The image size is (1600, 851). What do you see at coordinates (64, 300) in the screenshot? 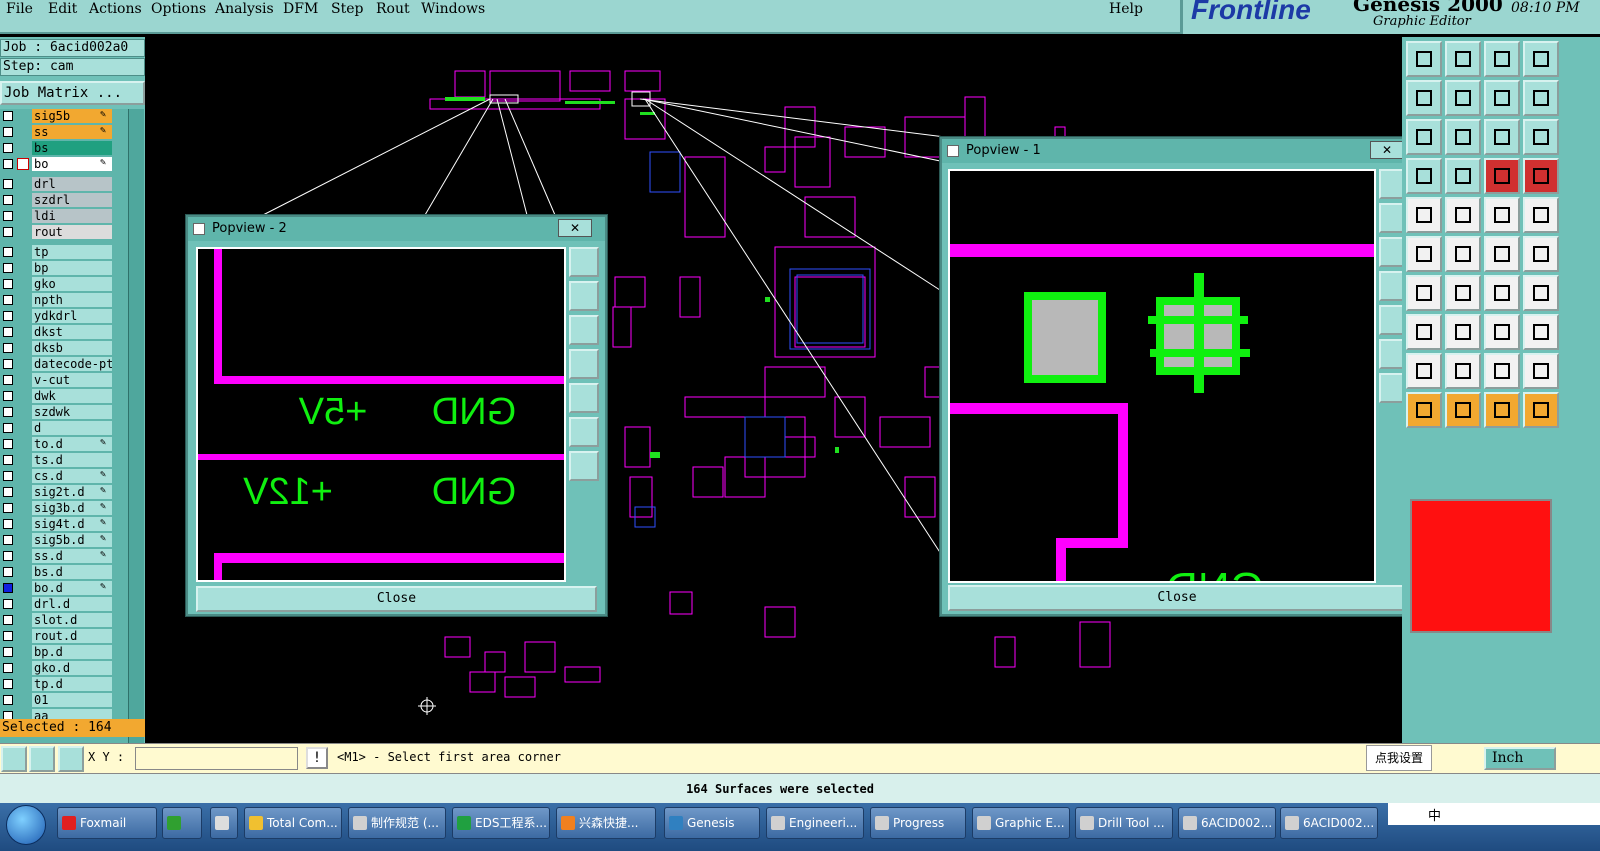
I see `layer-row-npth: npth` at bounding box center [64, 300].